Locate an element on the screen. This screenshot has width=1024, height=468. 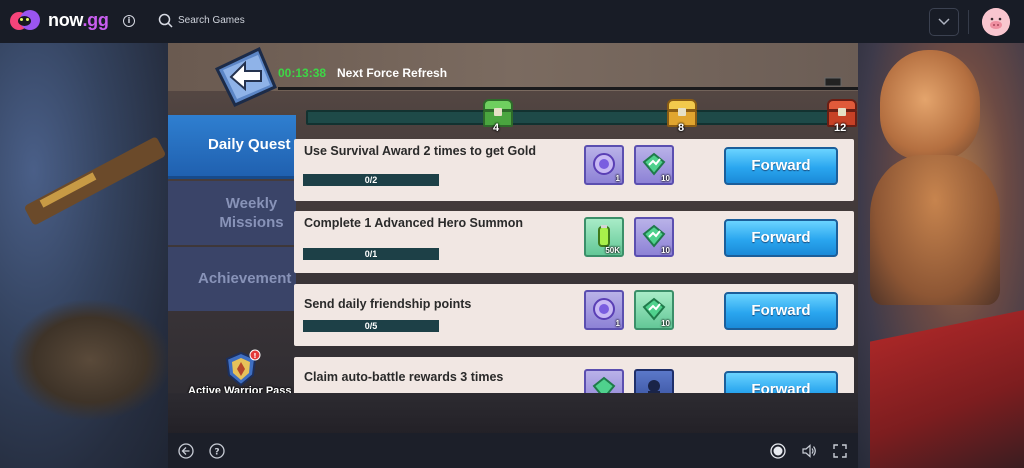
quest-progress-text: 0/5 is located at coordinates (371, 326).